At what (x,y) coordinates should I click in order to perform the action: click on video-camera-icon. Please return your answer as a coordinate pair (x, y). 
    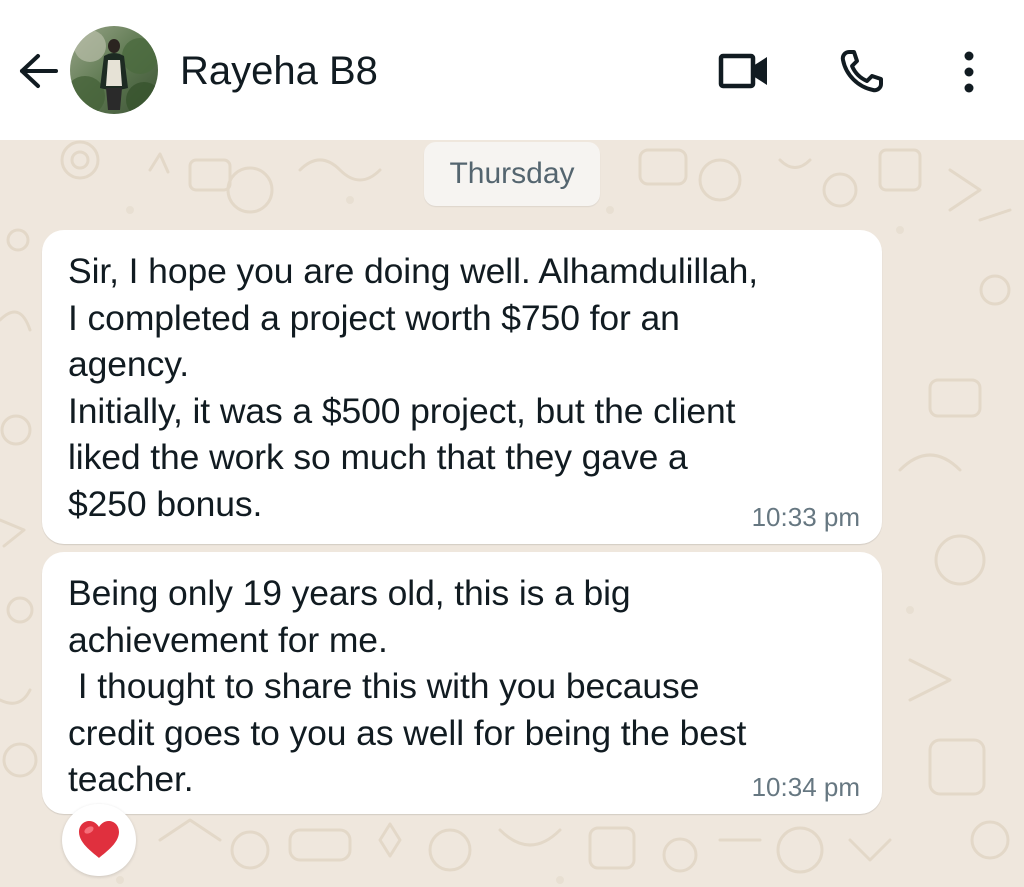
    Looking at the image, I should click on (742, 71).